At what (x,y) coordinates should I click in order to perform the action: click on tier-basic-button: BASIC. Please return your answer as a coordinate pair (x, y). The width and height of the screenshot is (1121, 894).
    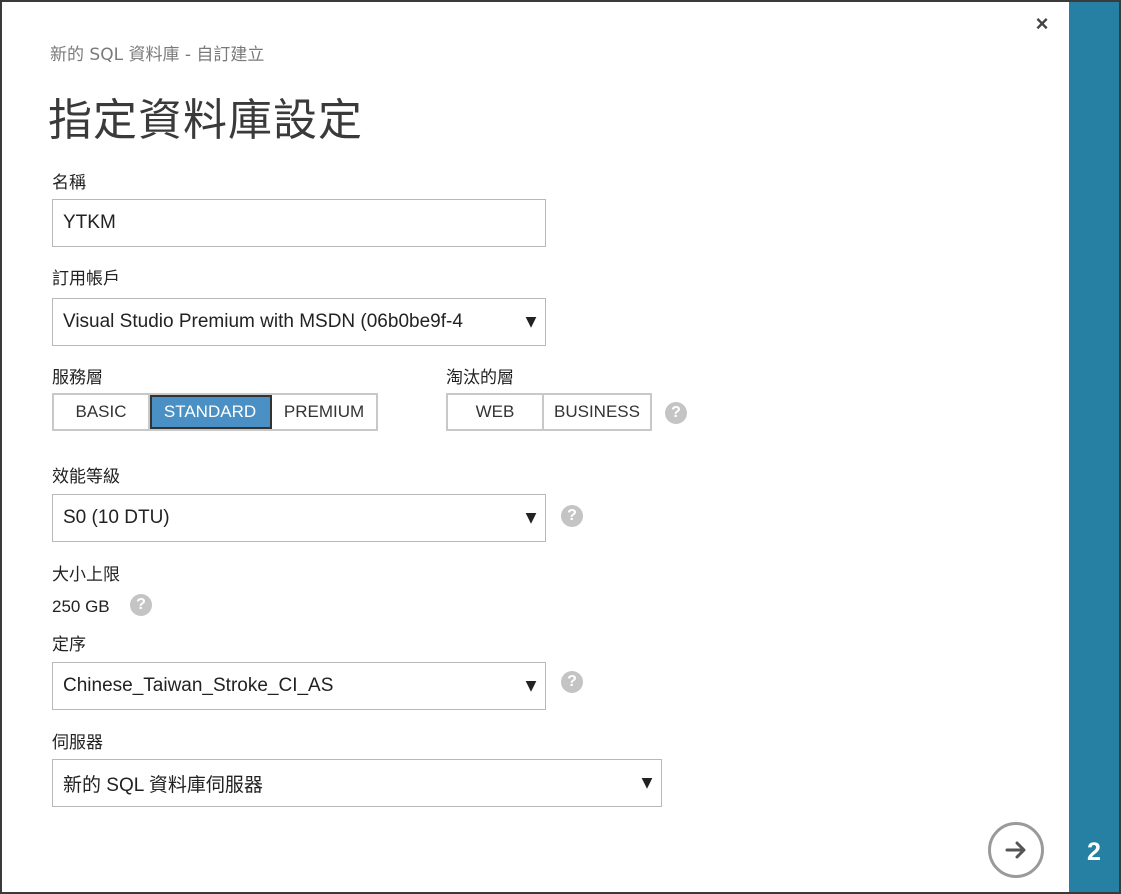
    Looking at the image, I should click on (102, 412).